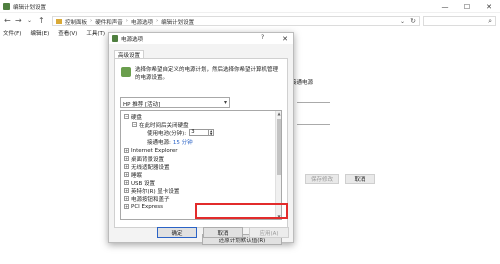  What do you see at coordinates (322, 179) in the screenshot?
I see `save-changes-button: 保存修改` at bounding box center [322, 179].